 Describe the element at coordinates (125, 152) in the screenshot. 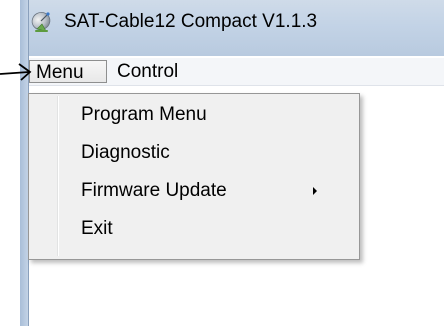

I see `menu-item-label: Diagnostic` at that location.